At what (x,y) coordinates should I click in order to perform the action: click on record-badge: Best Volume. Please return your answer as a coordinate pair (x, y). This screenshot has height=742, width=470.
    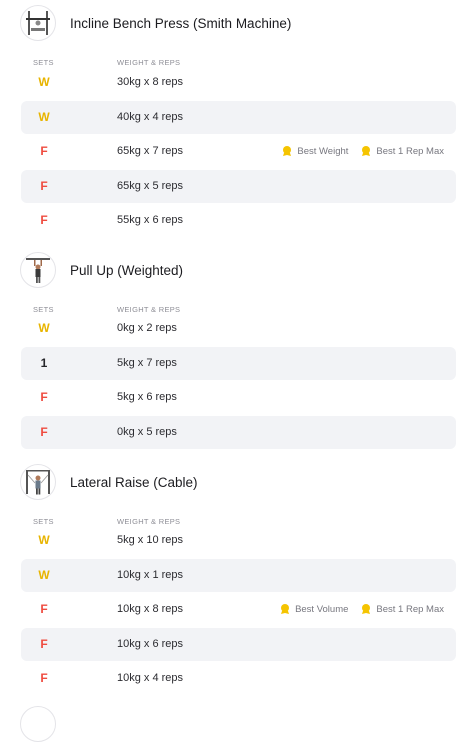
    Looking at the image, I should click on (313, 609).